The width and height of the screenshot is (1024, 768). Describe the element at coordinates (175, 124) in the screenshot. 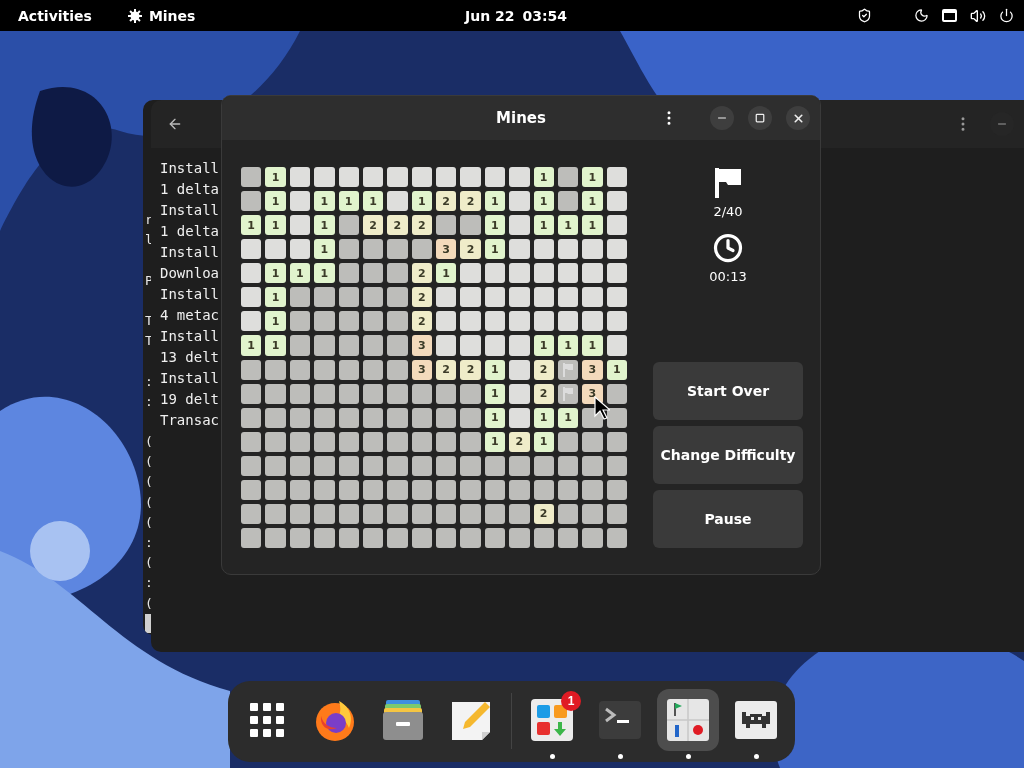

I see `back-icon` at that location.